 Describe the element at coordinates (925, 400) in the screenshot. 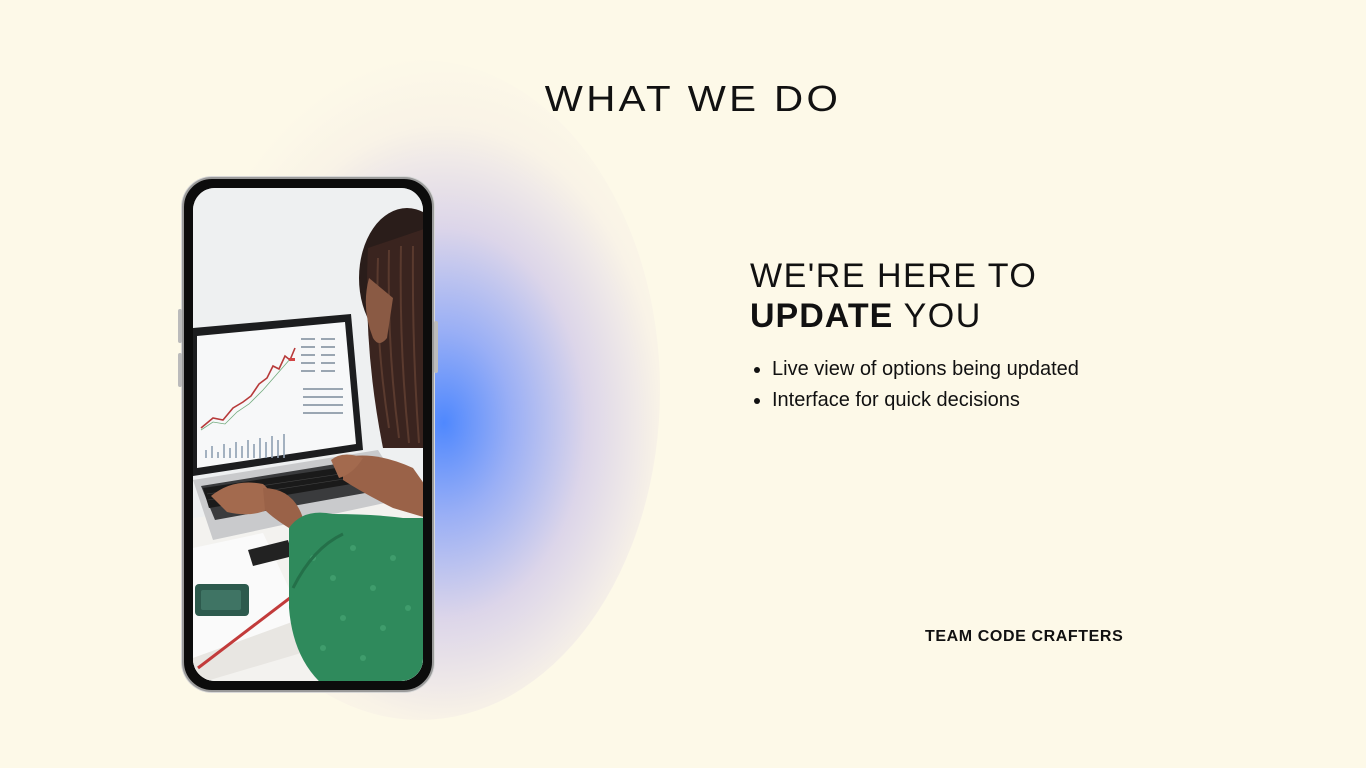

I see `list-item: Interface for quick decisions` at that location.